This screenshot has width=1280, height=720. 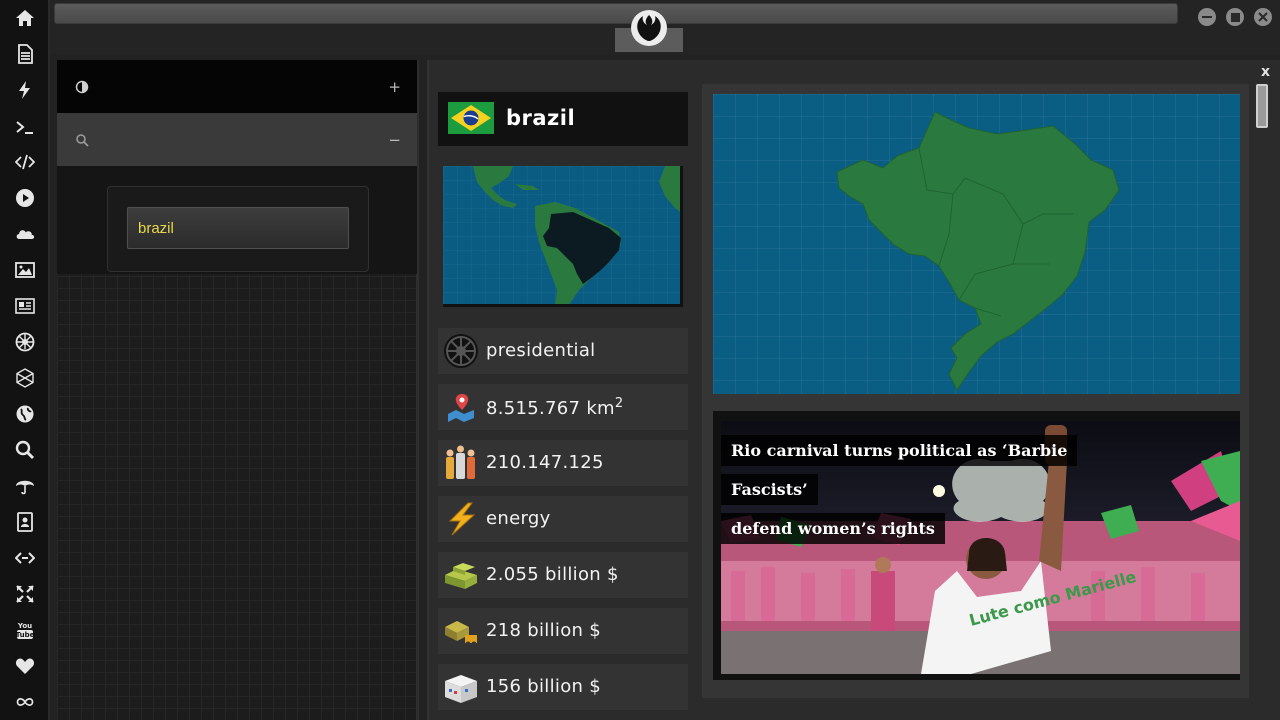 I want to click on map-pin-icon, so click(x=461, y=407).